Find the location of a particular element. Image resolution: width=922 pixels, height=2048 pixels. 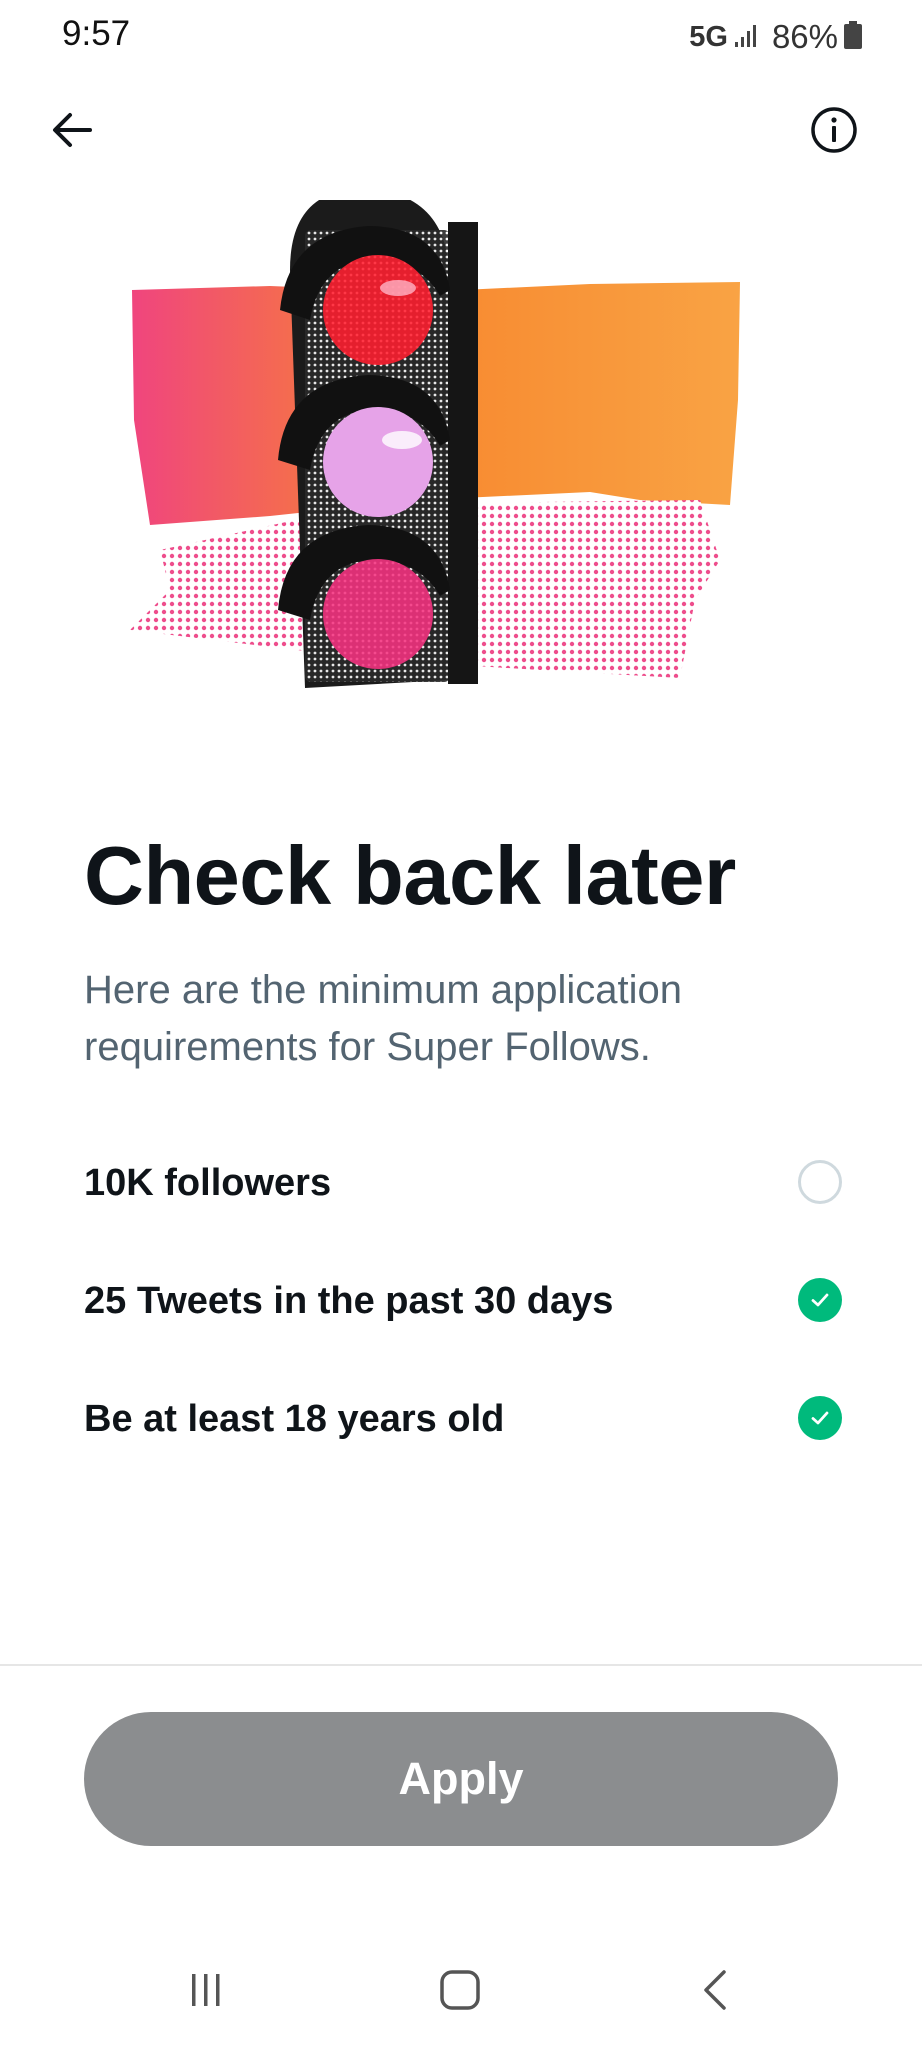

list-item: 10K followers is located at coordinates (463, 1199).